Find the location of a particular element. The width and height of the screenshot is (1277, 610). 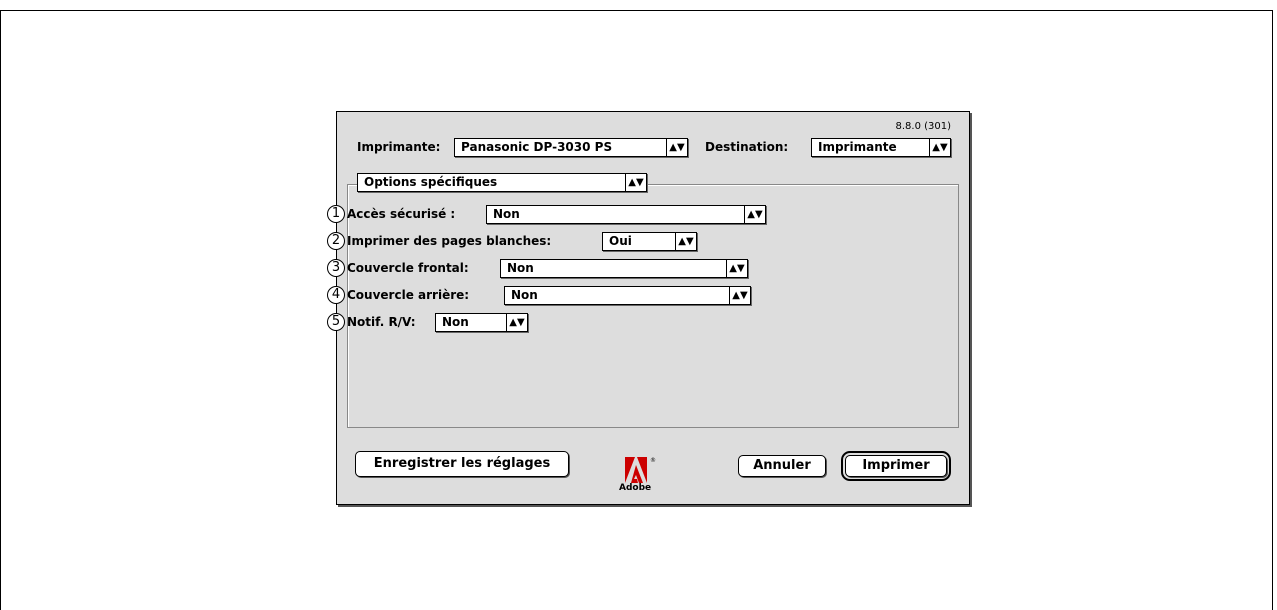

printer-label: Imprimante: is located at coordinates (399, 147).